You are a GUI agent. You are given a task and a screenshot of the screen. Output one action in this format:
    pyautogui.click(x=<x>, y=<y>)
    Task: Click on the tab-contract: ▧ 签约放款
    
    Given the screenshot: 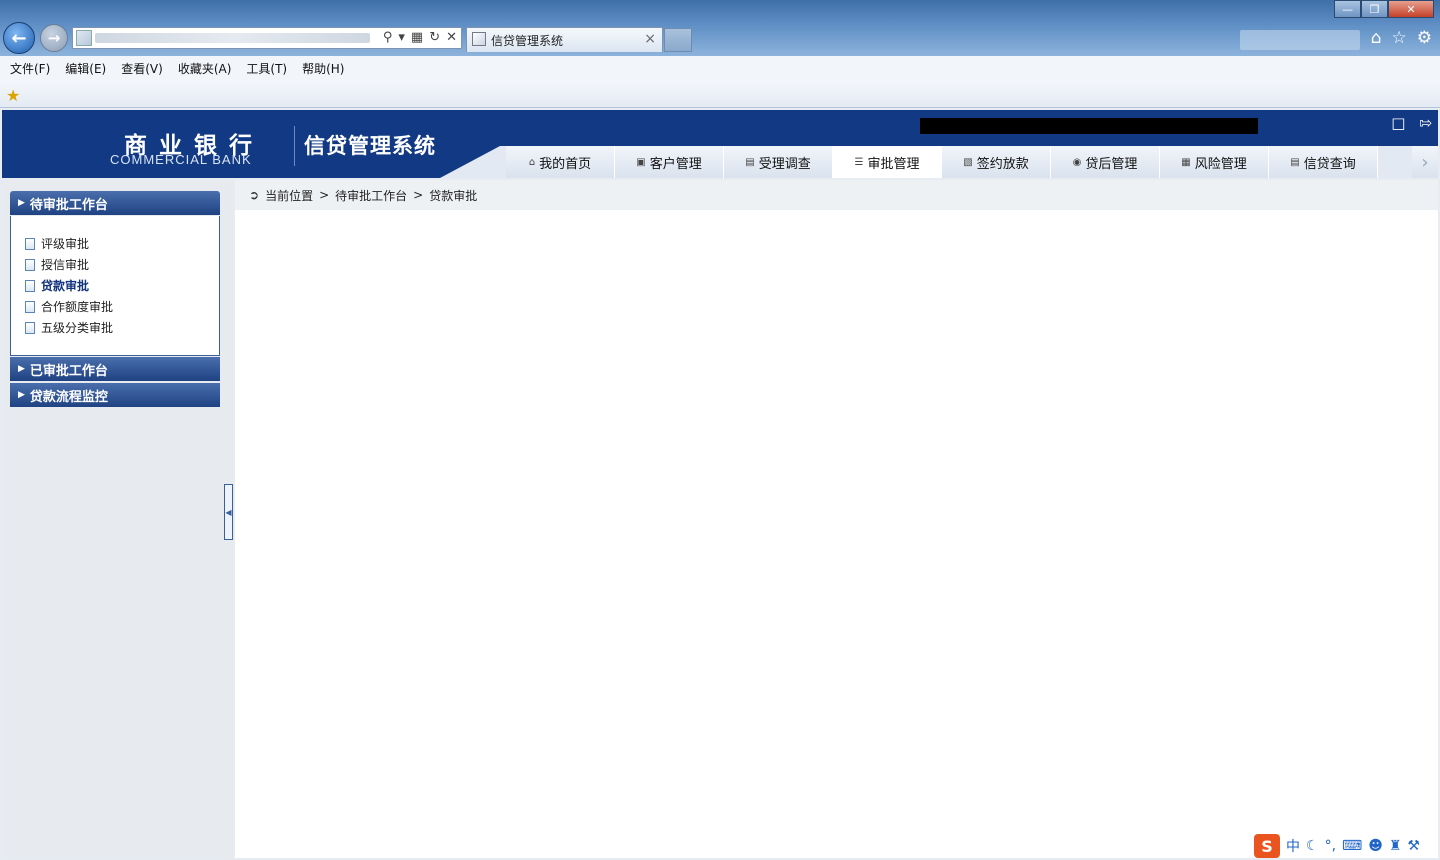 What is the action you would take?
    pyautogui.click(x=996, y=162)
    